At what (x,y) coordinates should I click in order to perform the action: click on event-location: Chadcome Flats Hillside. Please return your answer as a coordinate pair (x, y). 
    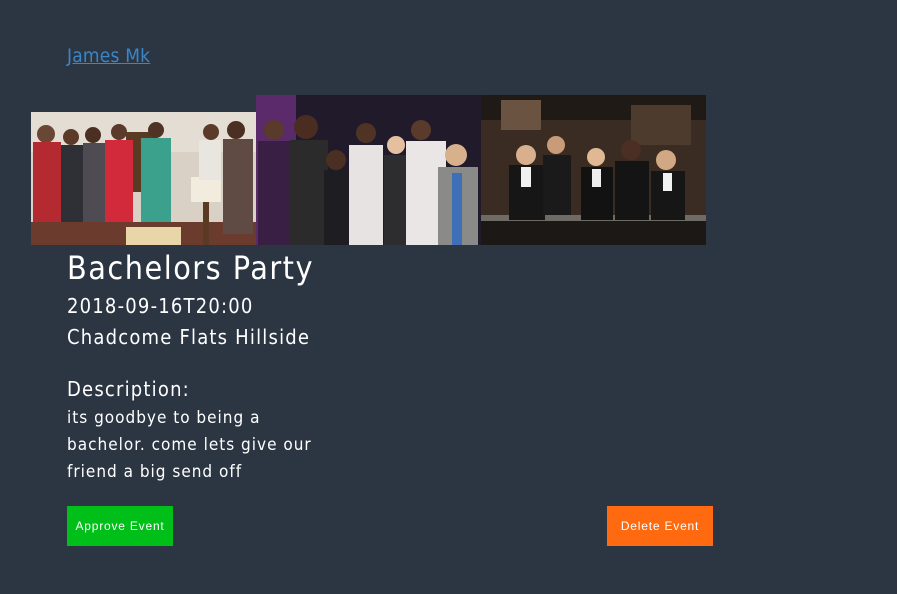
    Looking at the image, I should click on (189, 337).